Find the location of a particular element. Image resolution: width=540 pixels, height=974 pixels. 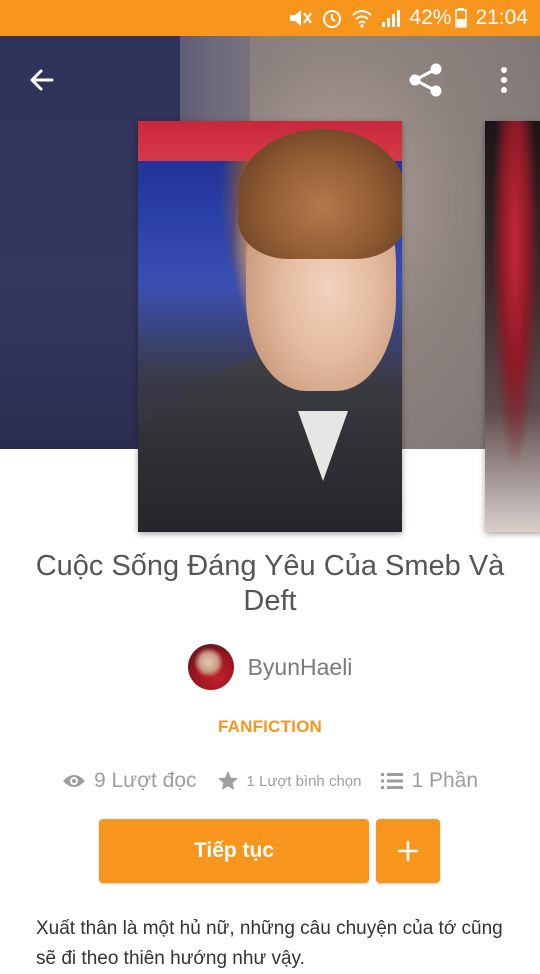

reads-count: 9 Lượt đọc is located at coordinates (145, 780).